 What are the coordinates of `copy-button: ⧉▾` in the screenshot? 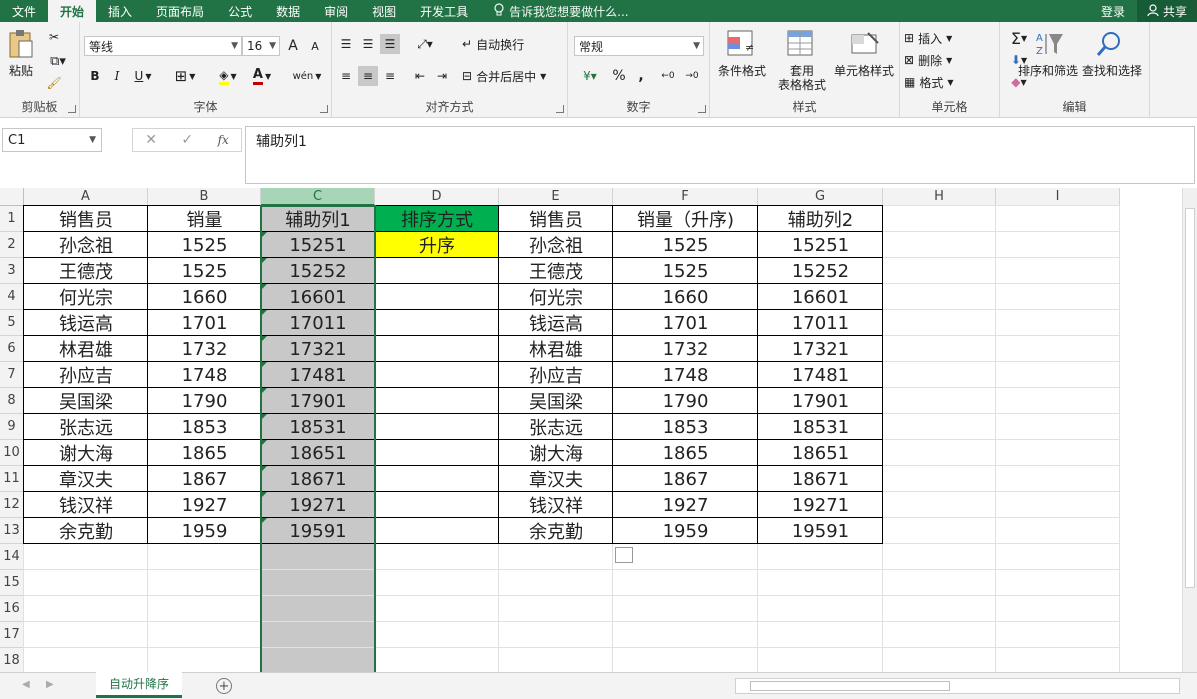 It's located at (58, 61).